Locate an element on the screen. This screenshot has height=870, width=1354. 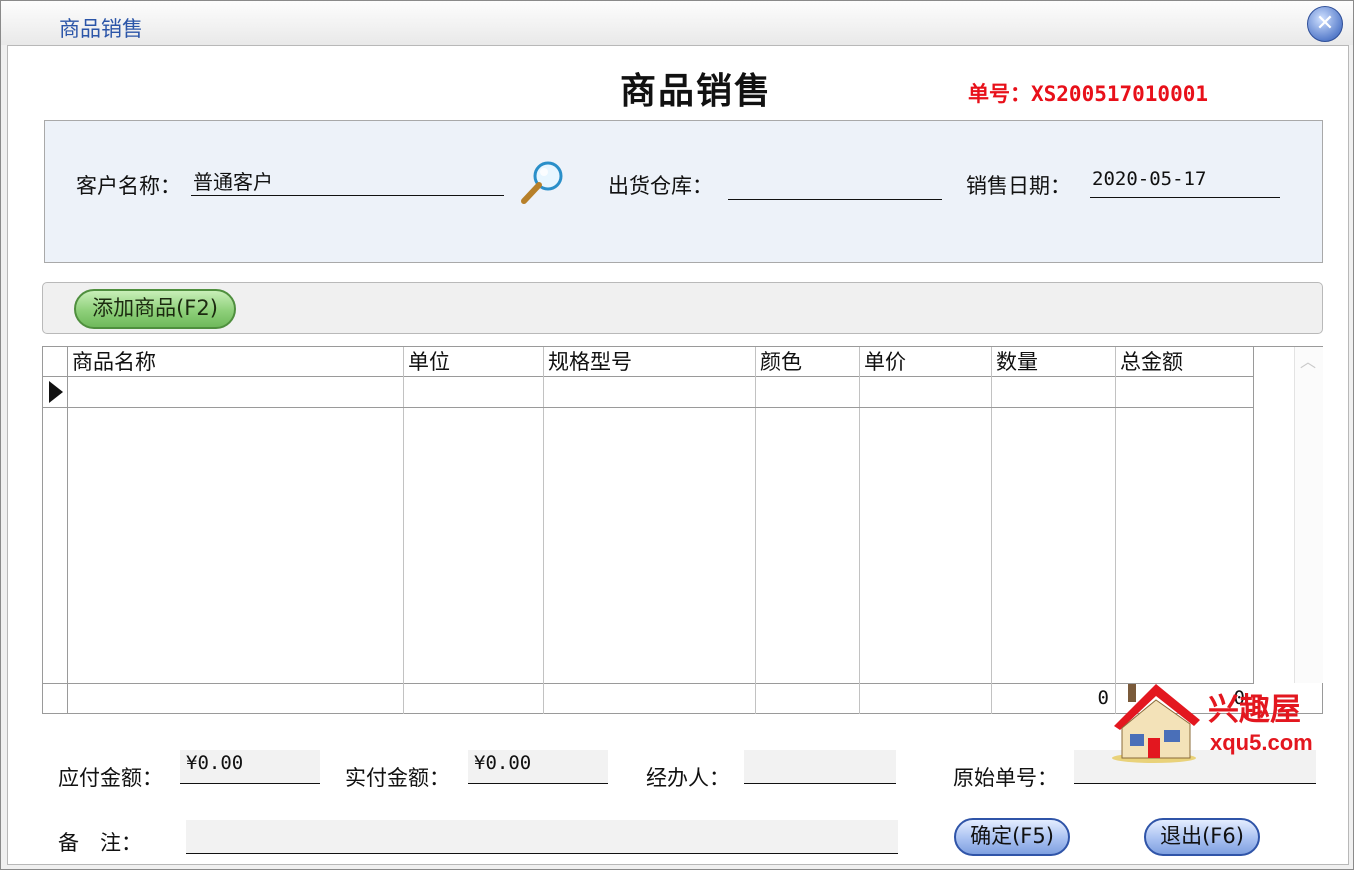
remark-label: 备 注： is located at coordinates (100, 843).